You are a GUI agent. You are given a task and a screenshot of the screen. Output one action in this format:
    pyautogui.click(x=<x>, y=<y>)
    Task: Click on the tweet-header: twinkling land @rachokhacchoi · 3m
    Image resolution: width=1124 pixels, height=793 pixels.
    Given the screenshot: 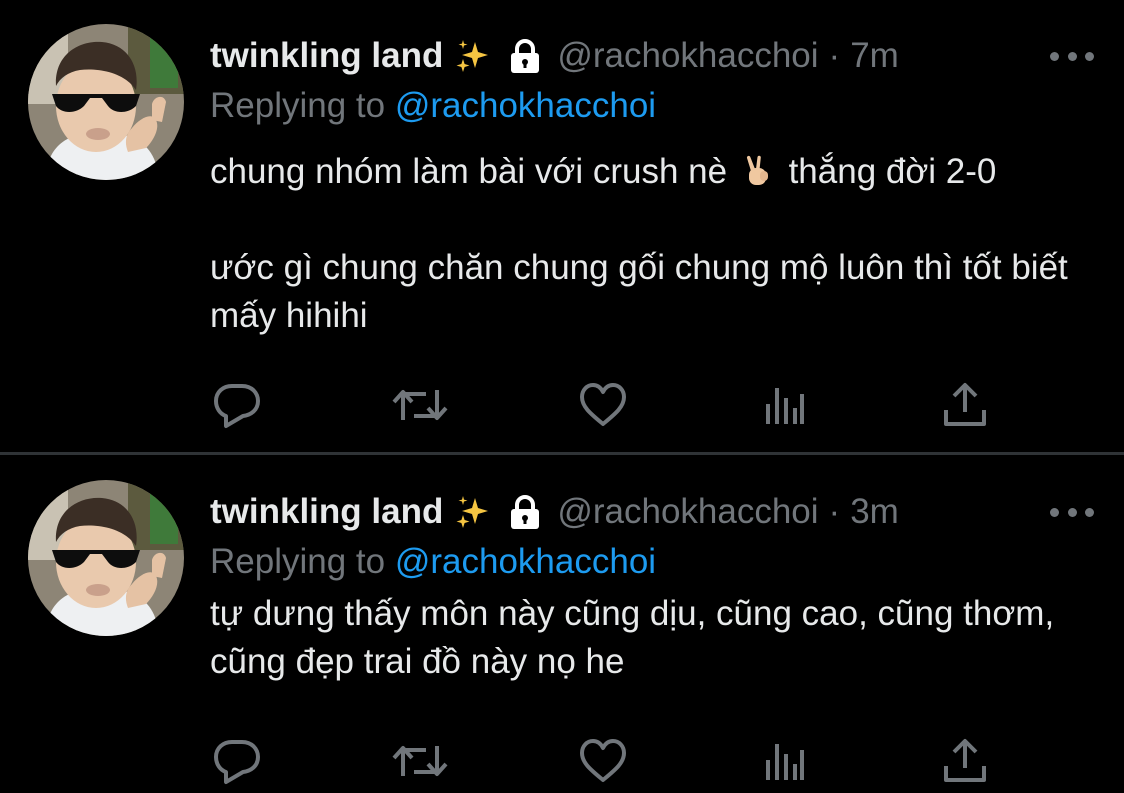 What is the action you would take?
    pyautogui.click(x=652, y=512)
    